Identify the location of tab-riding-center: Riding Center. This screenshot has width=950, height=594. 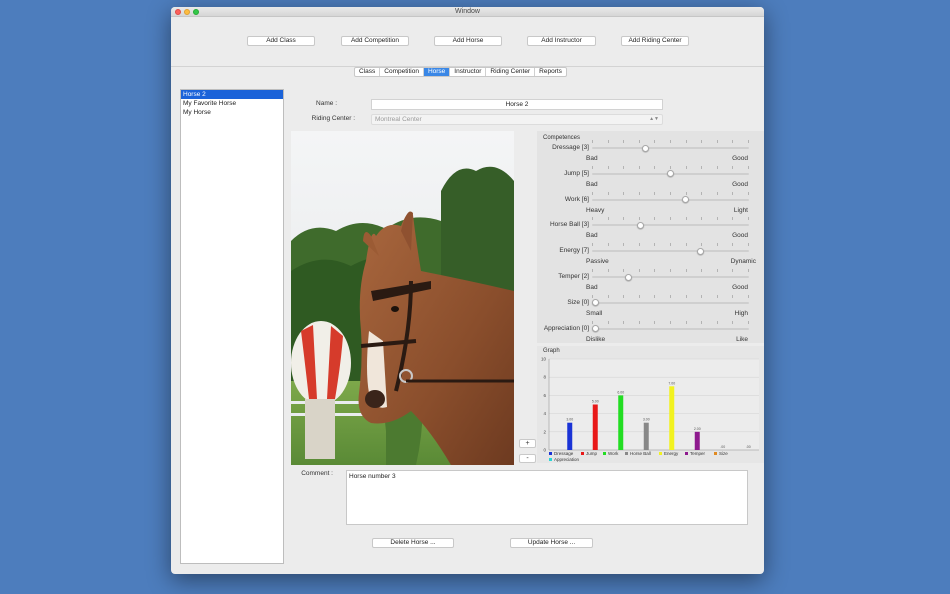
(511, 72).